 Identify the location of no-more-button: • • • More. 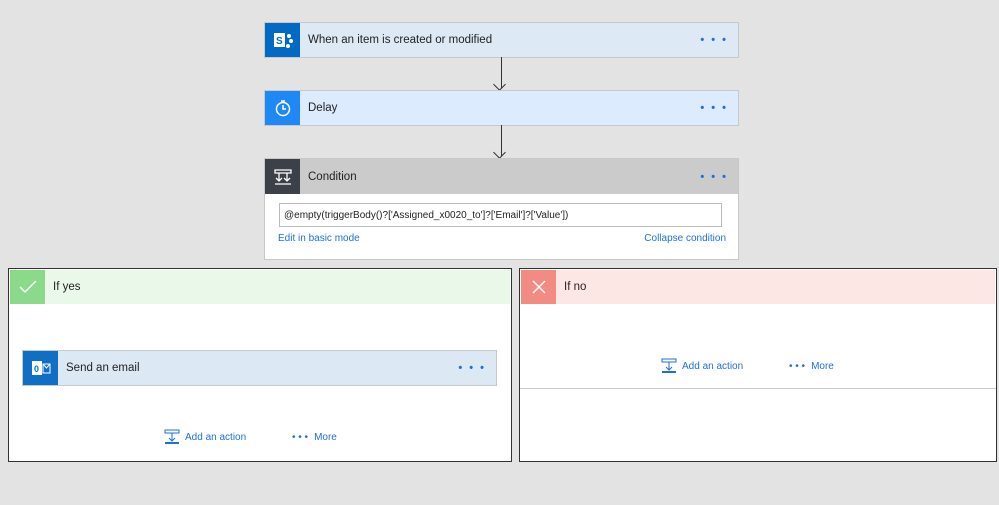
(811, 366).